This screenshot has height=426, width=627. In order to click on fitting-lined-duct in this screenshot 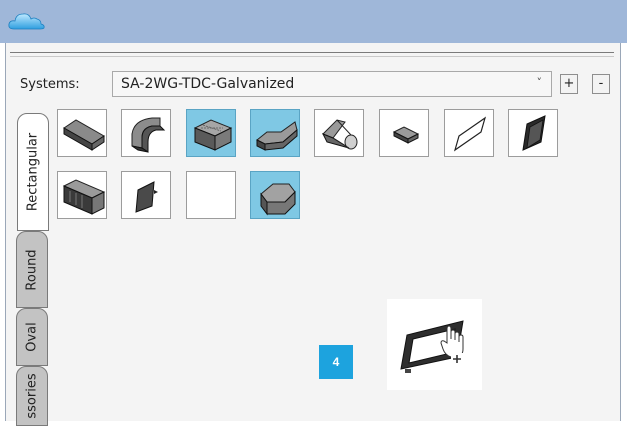, I will do `click(82, 195)`.